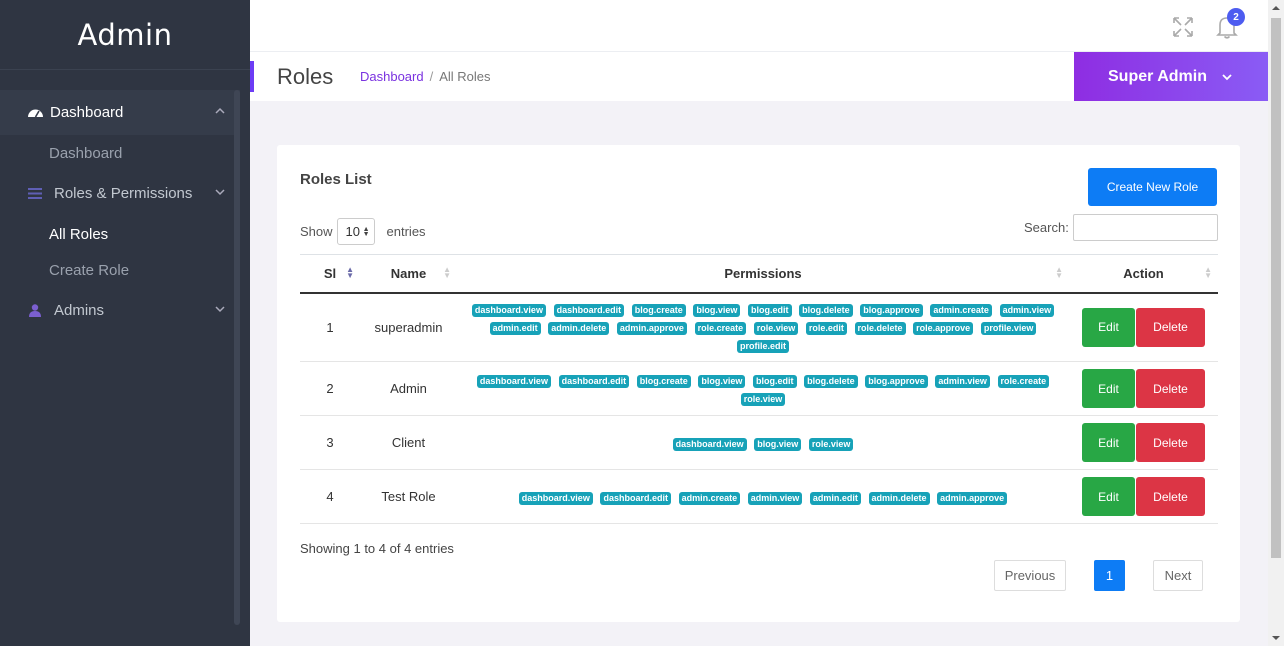  I want to click on scroll-down-icon, so click(1276, 638).